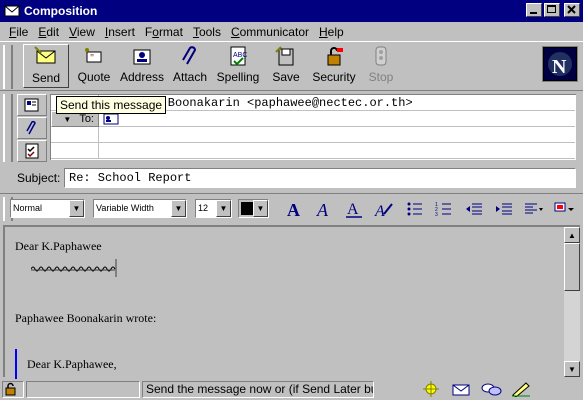 The width and height of the screenshot is (583, 400). I want to click on subject-label: Subject:, so click(39, 178).